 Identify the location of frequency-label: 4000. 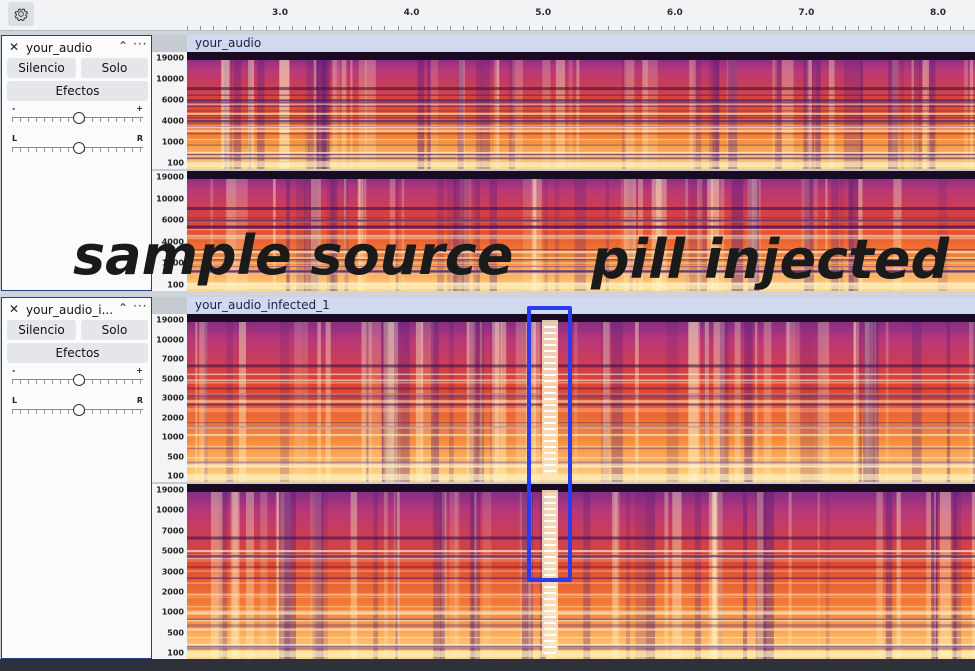
(172, 121).